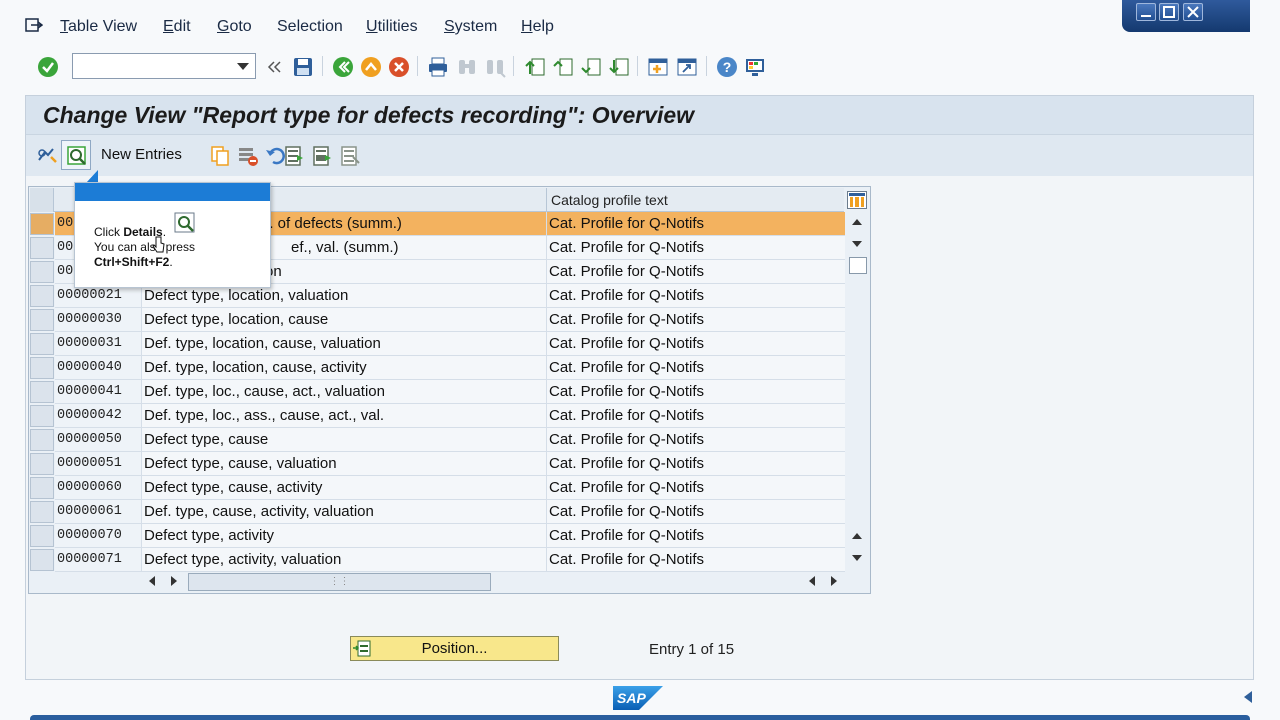 This screenshot has width=1280, height=720. What do you see at coordinates (310, 27) in the screenshot?
I see `menu-item-selection: Selection` at bounding box center [310, 27].